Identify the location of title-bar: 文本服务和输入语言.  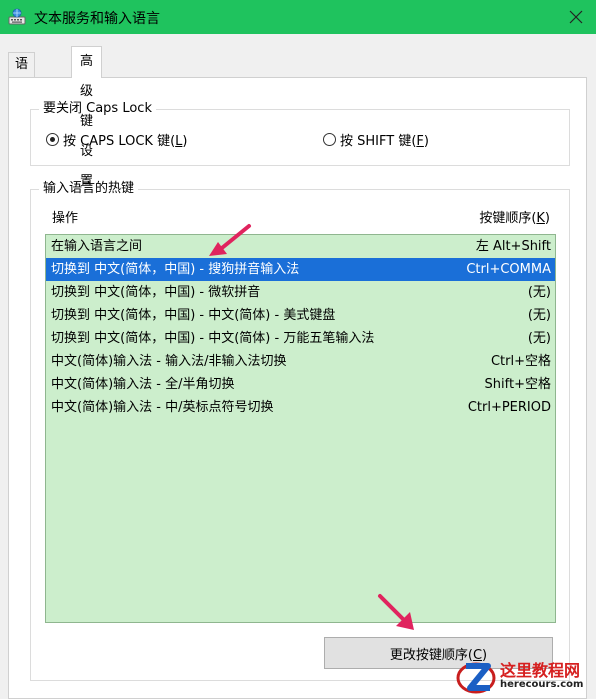
(298, 17).